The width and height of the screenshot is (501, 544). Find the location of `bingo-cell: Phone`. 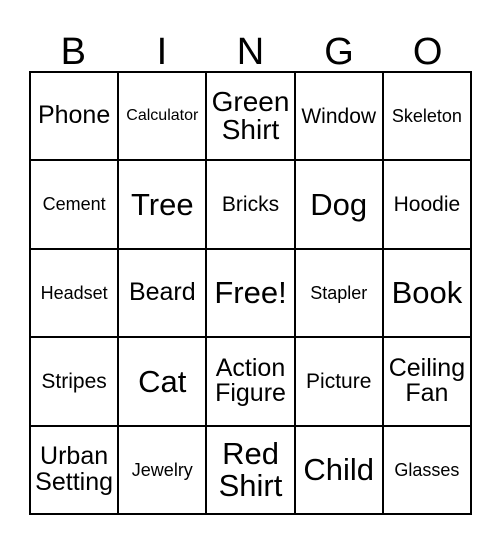

bingo-cell: Phone is located at coordinates (75, 116).